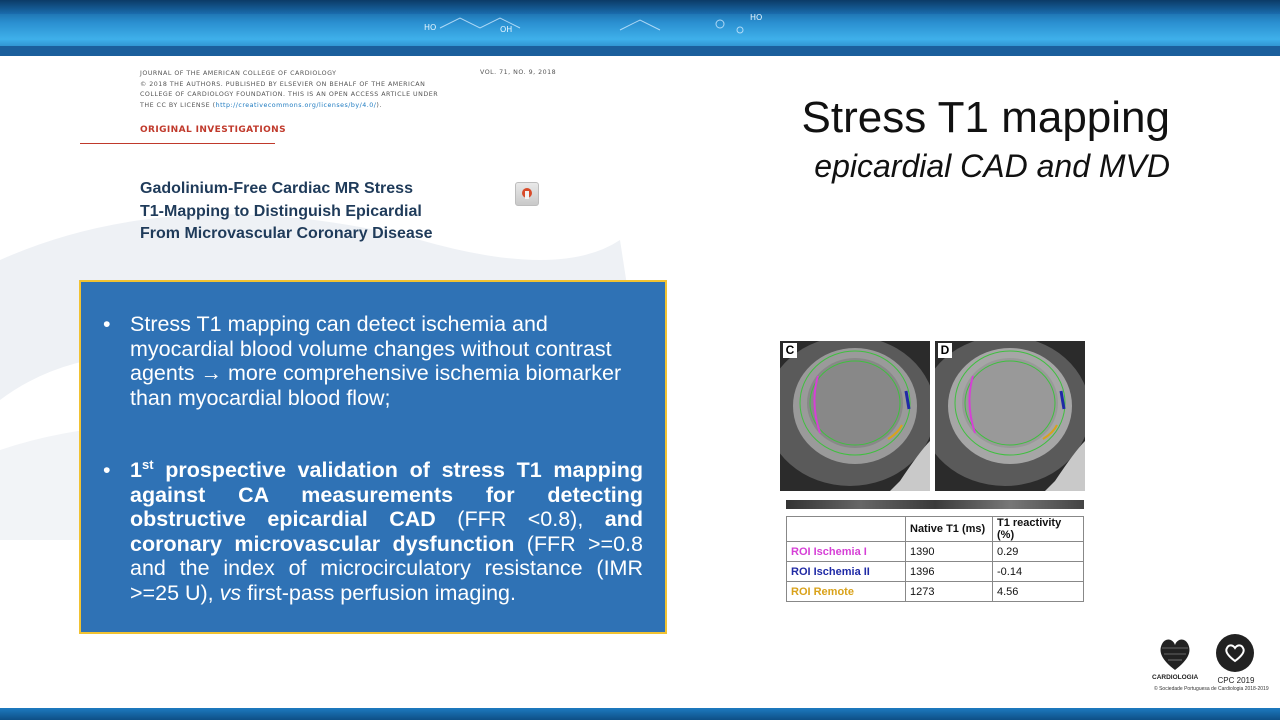 The height and width of the screenshot is (720, 1280). Describe the element at coordinates (1038, 551) in the screenshot. I see `reactivity-cell: 0.29` at that location.